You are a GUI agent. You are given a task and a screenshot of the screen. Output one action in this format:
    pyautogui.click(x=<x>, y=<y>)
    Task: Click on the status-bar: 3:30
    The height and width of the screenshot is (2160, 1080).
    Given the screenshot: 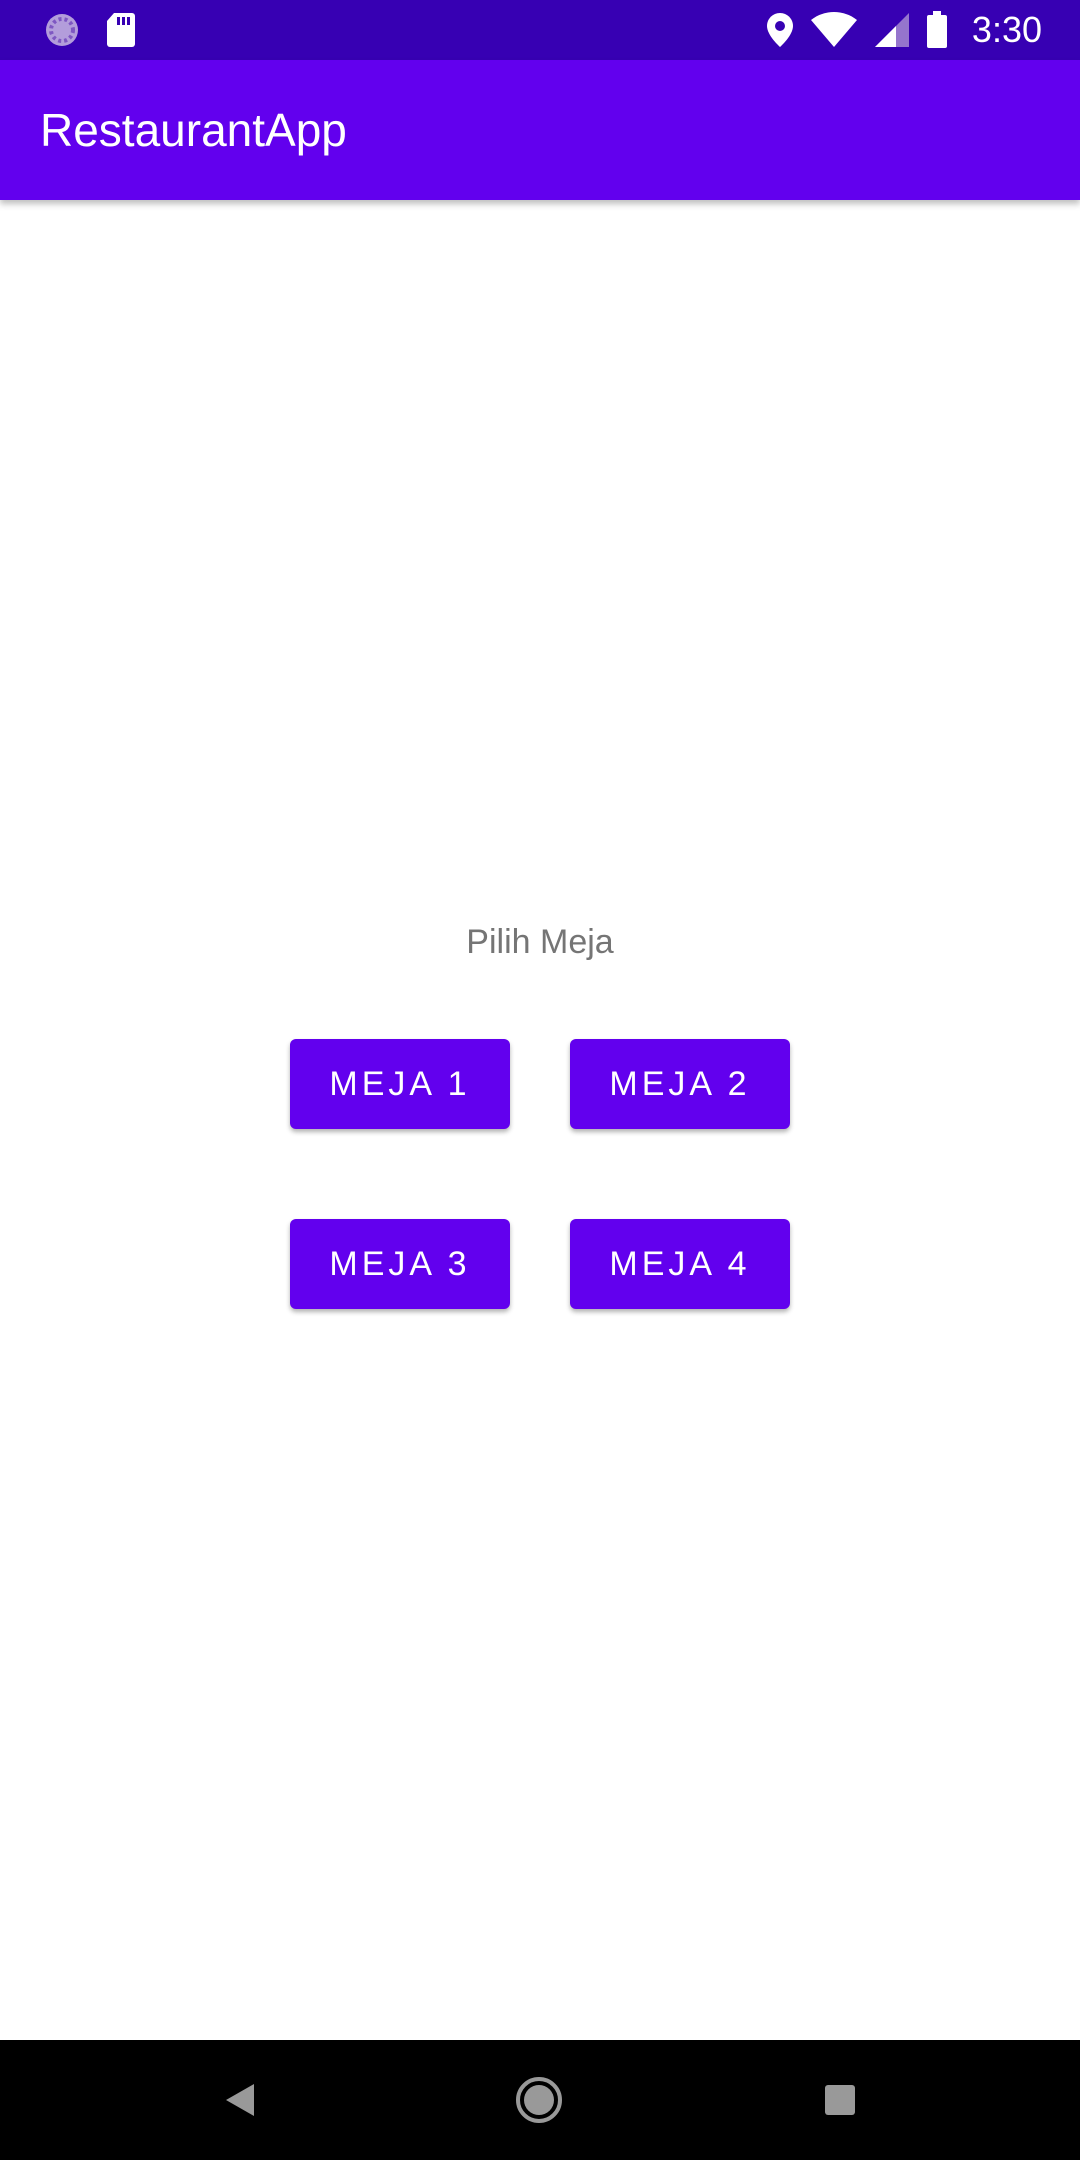 What is the action you would take?
    pyautogui.click(x=540, y=30)
    